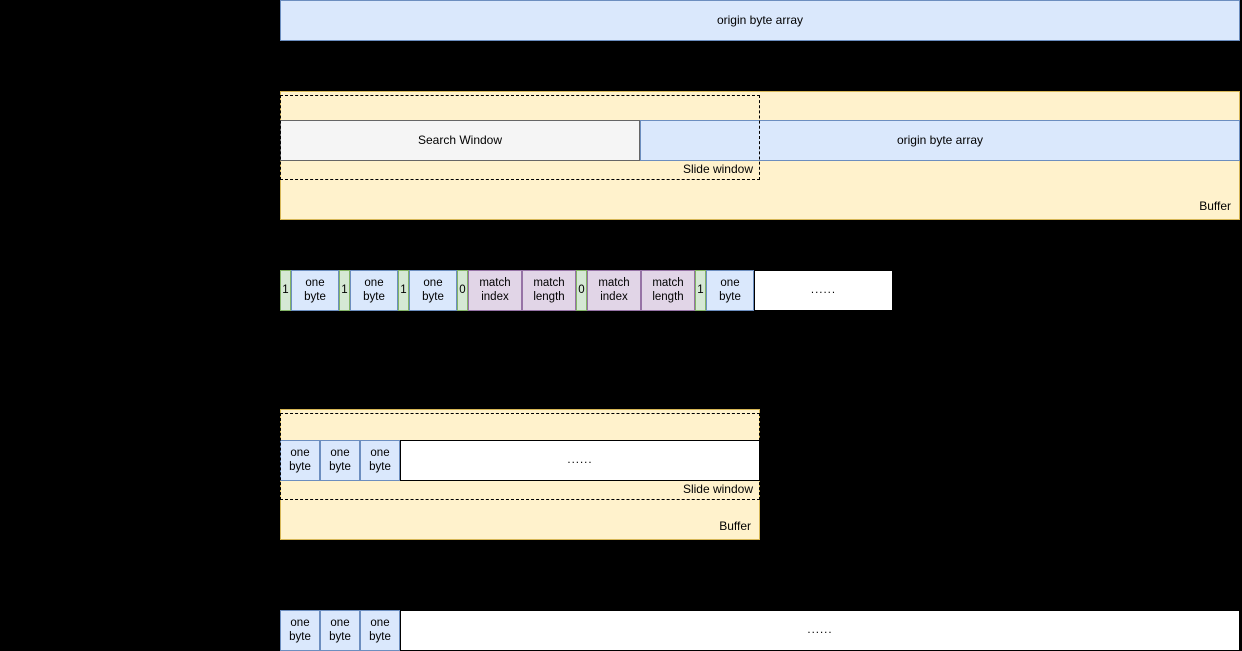 The width and height of the screenshot is (1242, 651). I want to click on section5-byte-cell-2: one byte, so click(380, 630).